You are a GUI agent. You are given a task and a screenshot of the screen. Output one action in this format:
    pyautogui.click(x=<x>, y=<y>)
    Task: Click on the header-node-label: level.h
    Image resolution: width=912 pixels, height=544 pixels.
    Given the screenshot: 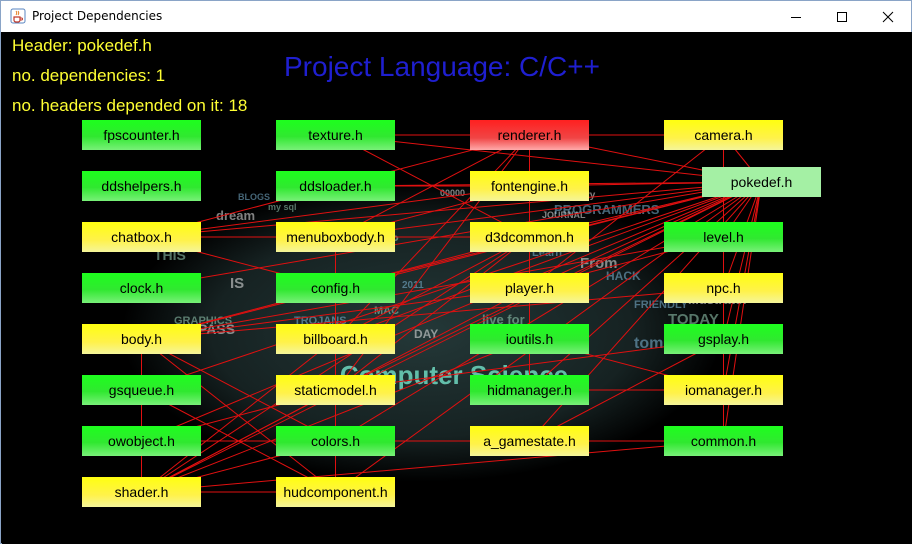 What is the action you would take?
    pyautogui.click(x=723, y=237)
    